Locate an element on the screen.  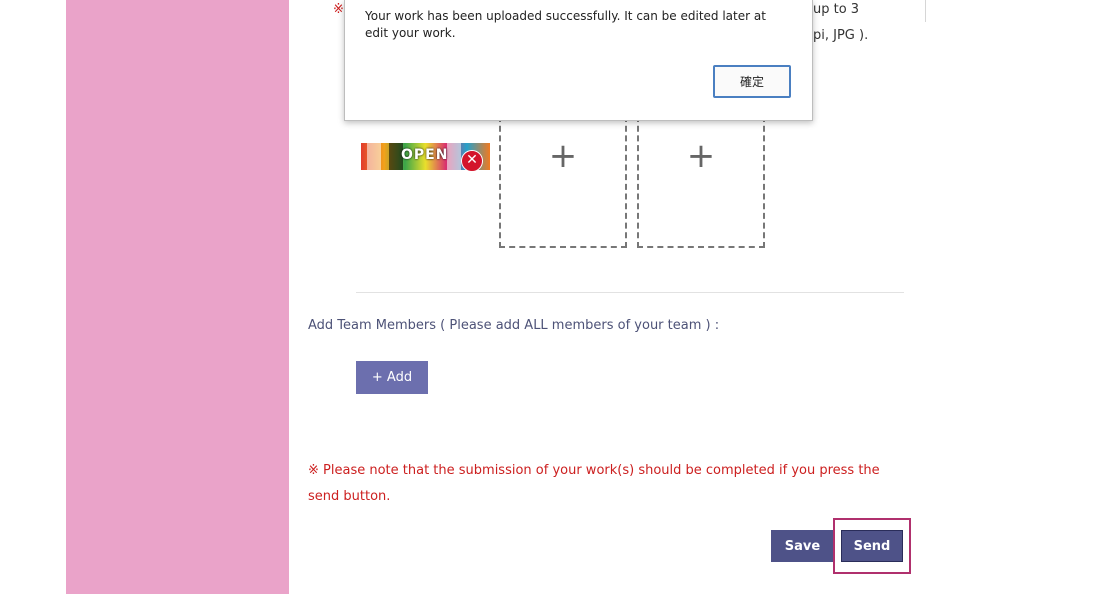
upload-note-text-line2: pi, JPG ). is located at coordinates (841, 35).